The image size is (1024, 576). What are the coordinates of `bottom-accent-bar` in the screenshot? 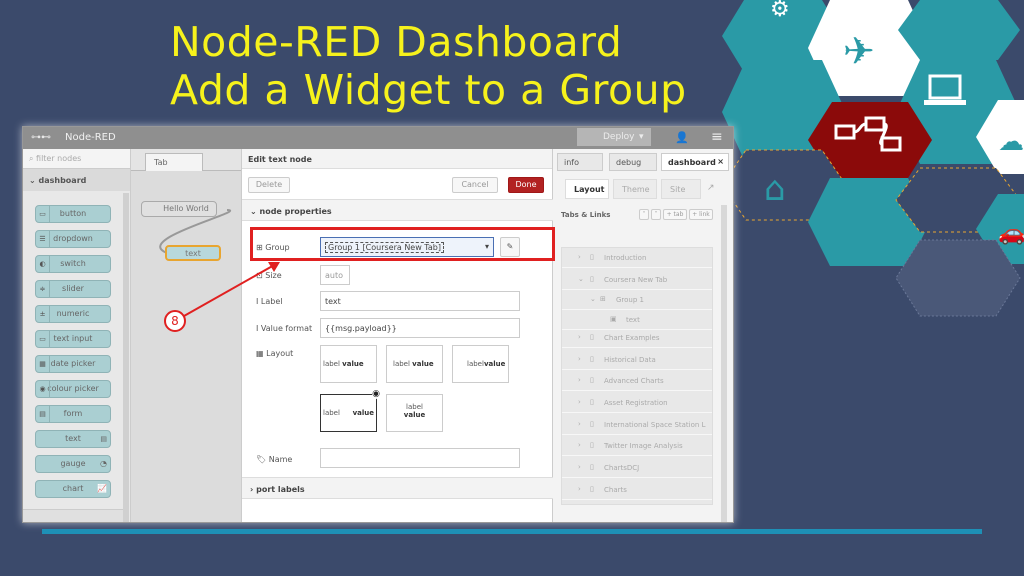 It's located at (512, 531).